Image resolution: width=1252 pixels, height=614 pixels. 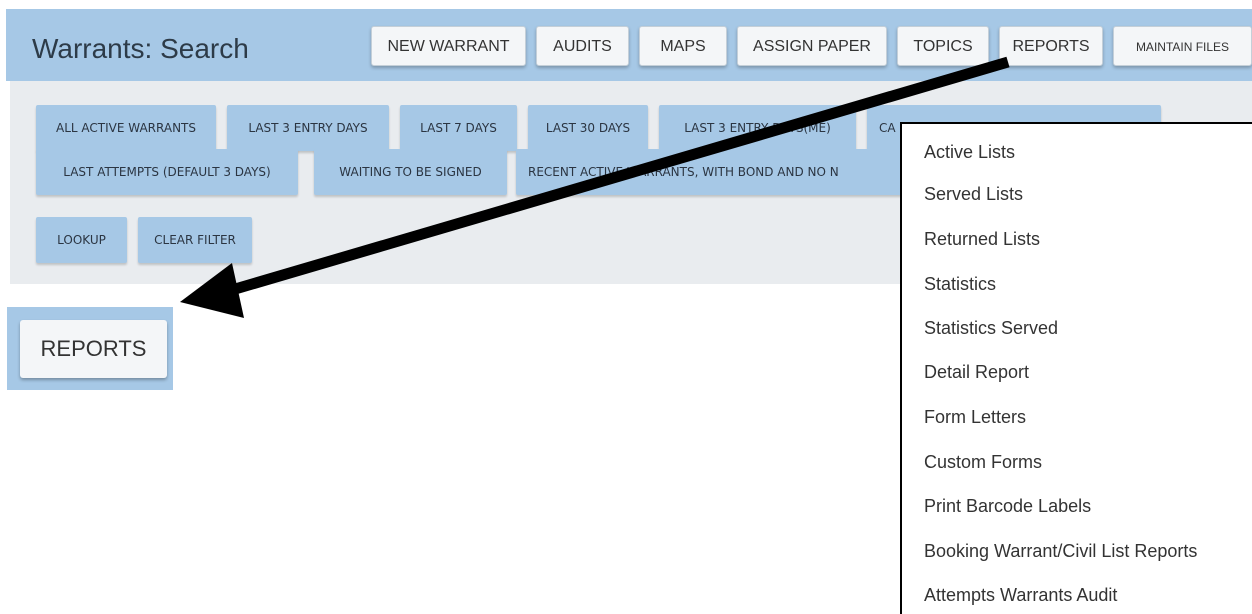 I want to click on filter-last-3-entry-days-me: LAST 3 ENTRY DAYS(ME), so click(x=757, y=128).